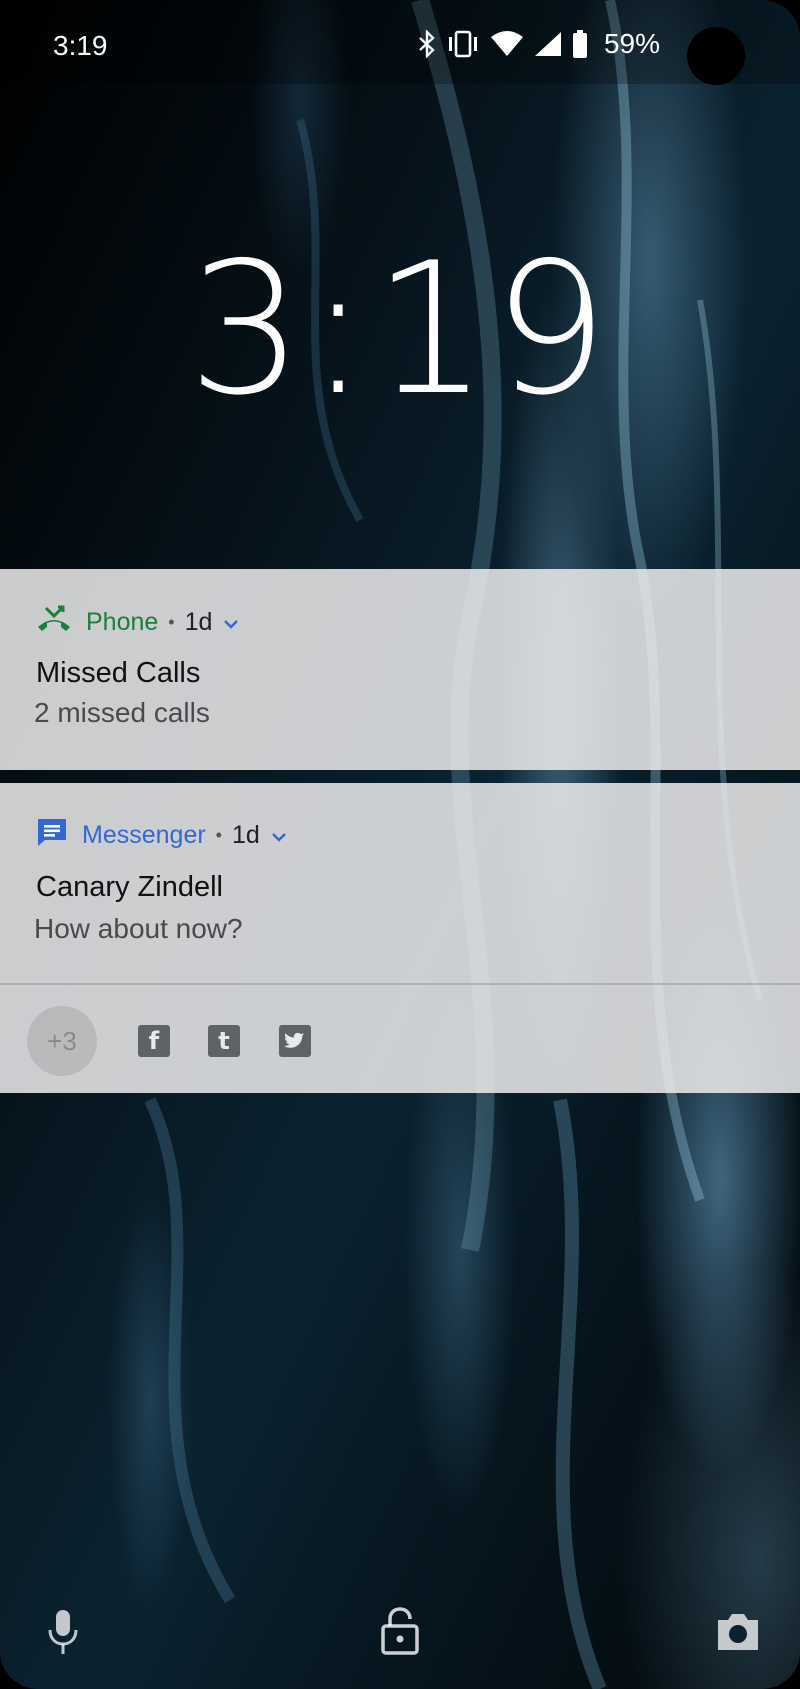 This screenshot has width=800, height=1689. Describe the element at coordinates (631, 43) in the screenshot. I see `battery-percent: 59%` at that location.